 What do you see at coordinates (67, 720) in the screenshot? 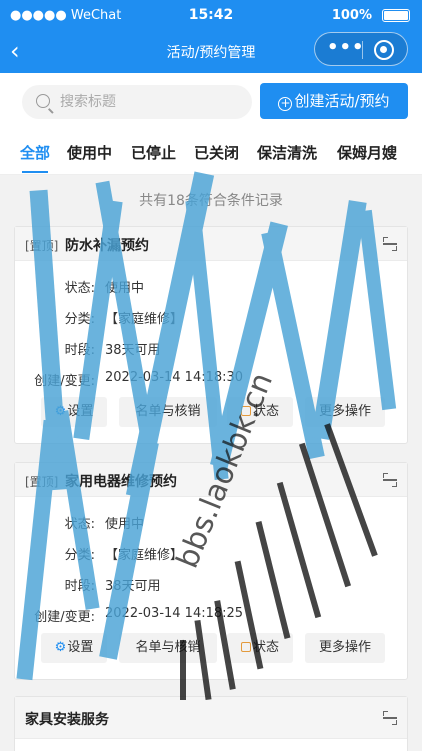
I see `card-title: 家具安装服务` at bounding box center [67, 720].